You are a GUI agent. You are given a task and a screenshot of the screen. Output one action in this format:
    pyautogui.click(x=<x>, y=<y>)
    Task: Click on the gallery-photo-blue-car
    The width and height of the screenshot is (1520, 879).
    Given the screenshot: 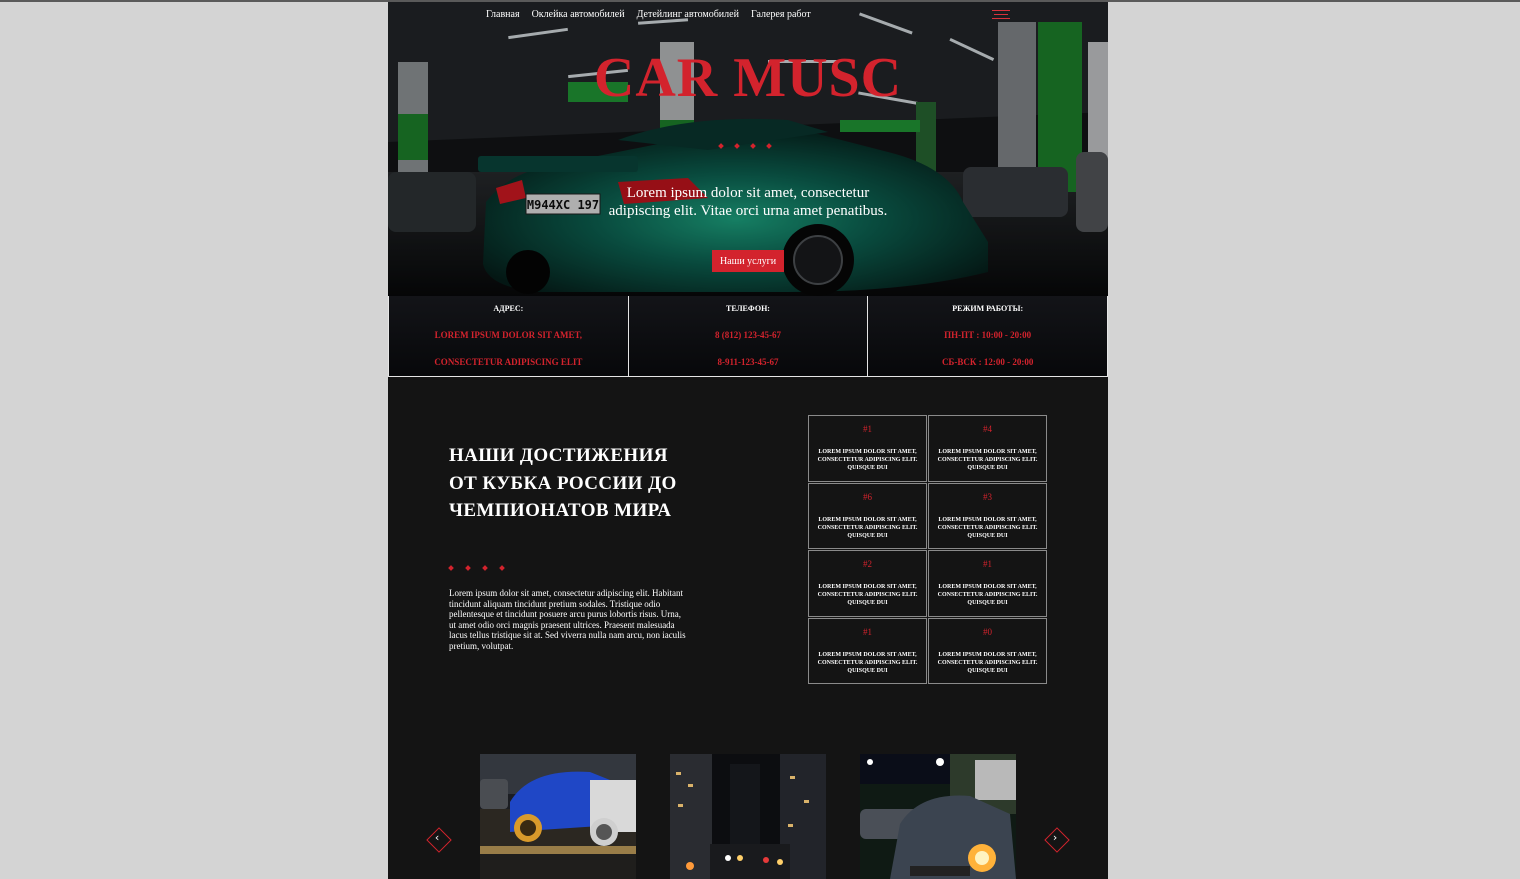 What is the action you would take?
    pyautogui.click(x=558, y=816)
    